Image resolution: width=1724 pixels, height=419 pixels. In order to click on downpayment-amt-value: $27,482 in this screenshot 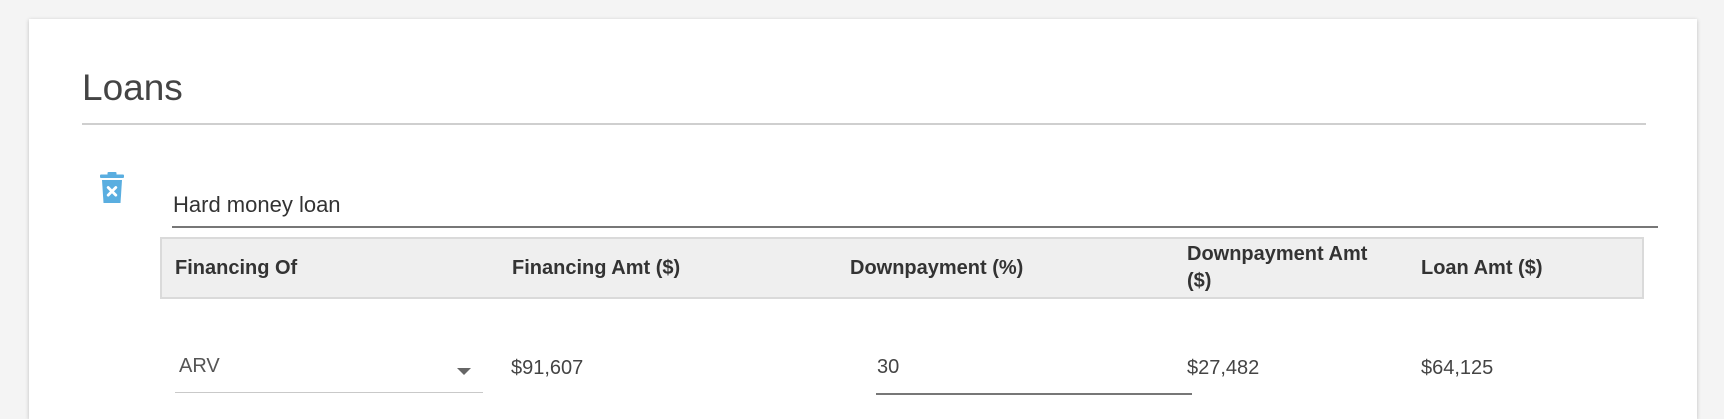, I will do `click(1223, 368)`.